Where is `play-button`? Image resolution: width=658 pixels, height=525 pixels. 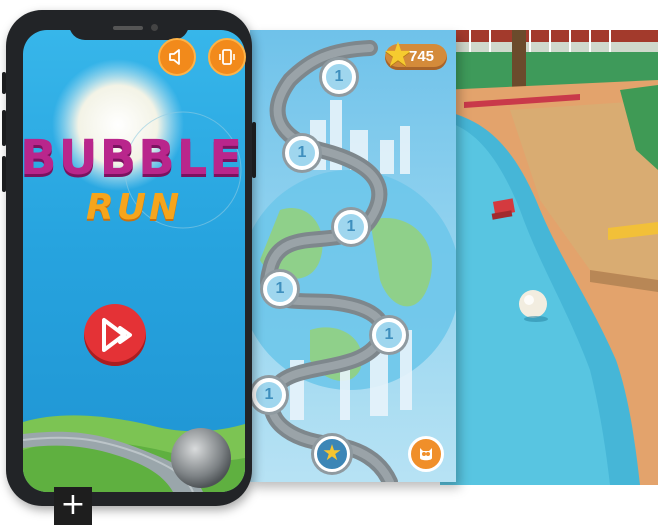
play-button is located at coordinates (115, 335).